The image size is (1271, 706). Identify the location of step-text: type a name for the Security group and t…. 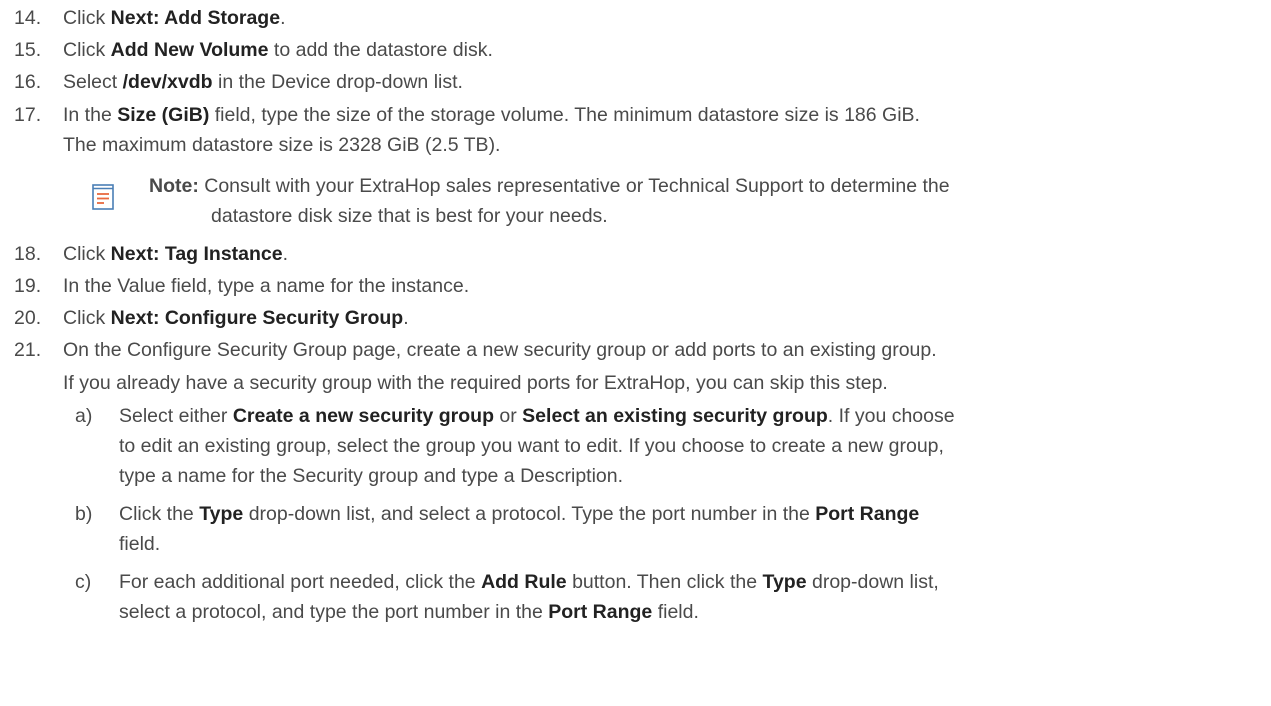
(371, 476).